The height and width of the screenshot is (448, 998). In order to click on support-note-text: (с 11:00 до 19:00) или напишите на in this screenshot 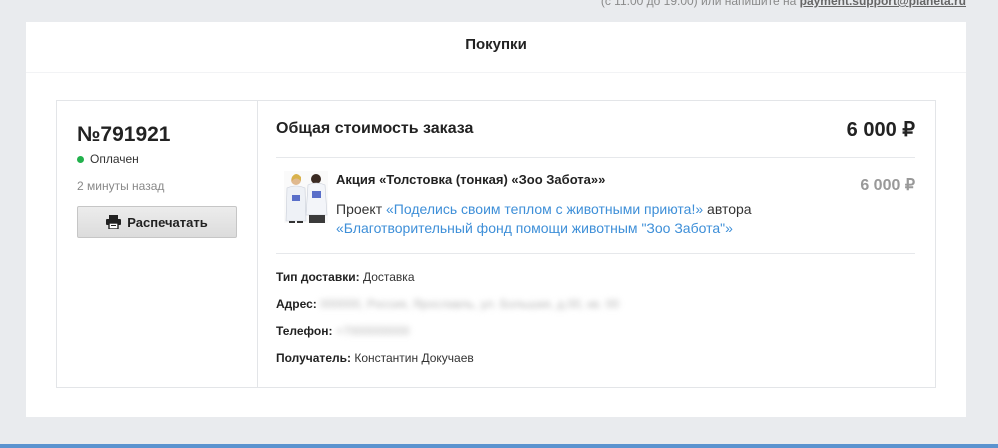, I will do `click(698, 4)`.